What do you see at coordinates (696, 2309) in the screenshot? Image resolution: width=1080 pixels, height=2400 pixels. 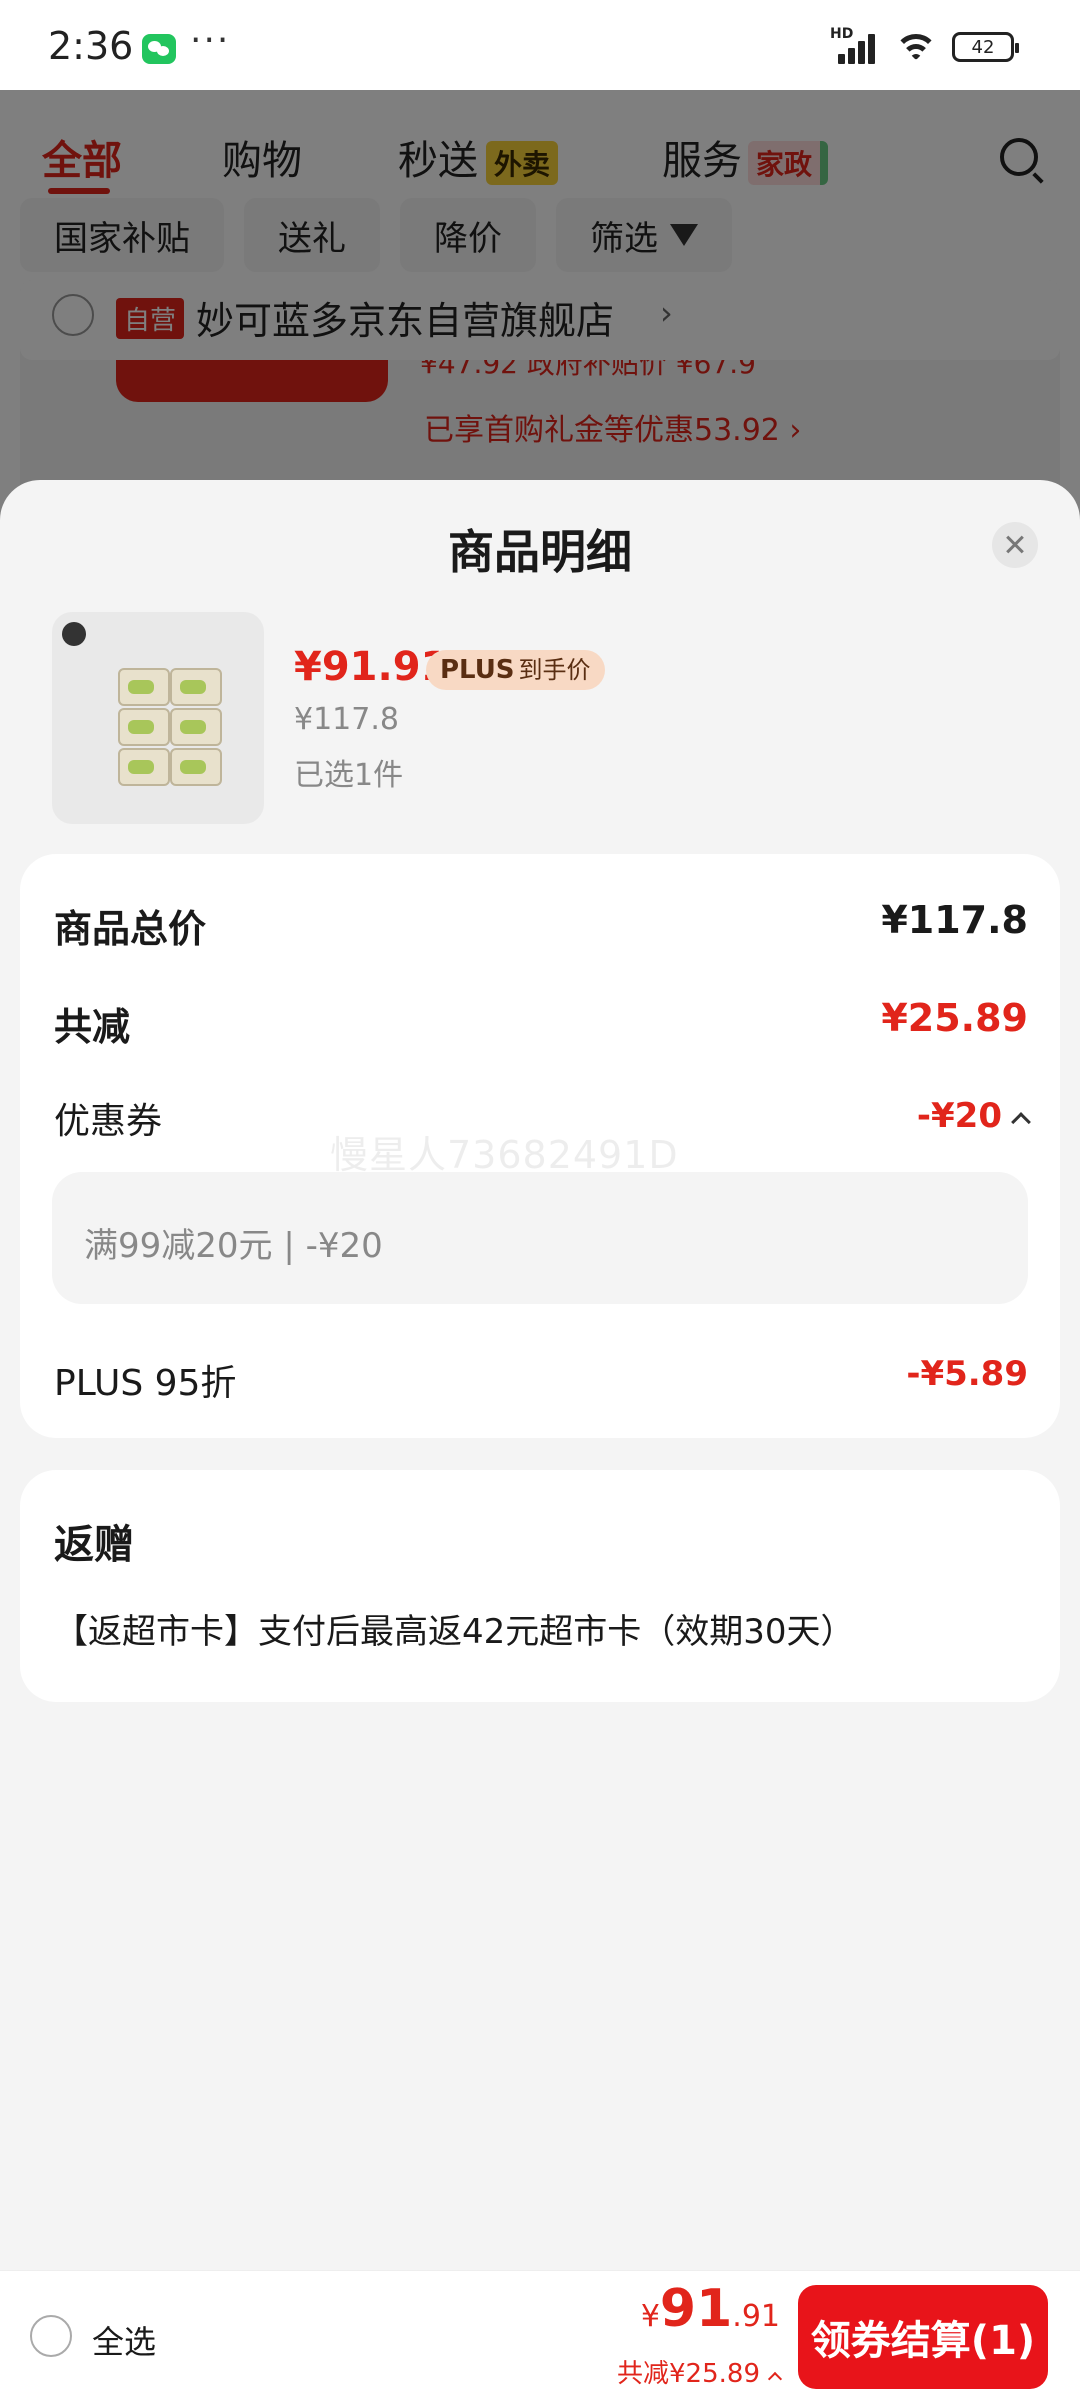 I see `total-price-integer: 91` at bounding box center [696, 2309].